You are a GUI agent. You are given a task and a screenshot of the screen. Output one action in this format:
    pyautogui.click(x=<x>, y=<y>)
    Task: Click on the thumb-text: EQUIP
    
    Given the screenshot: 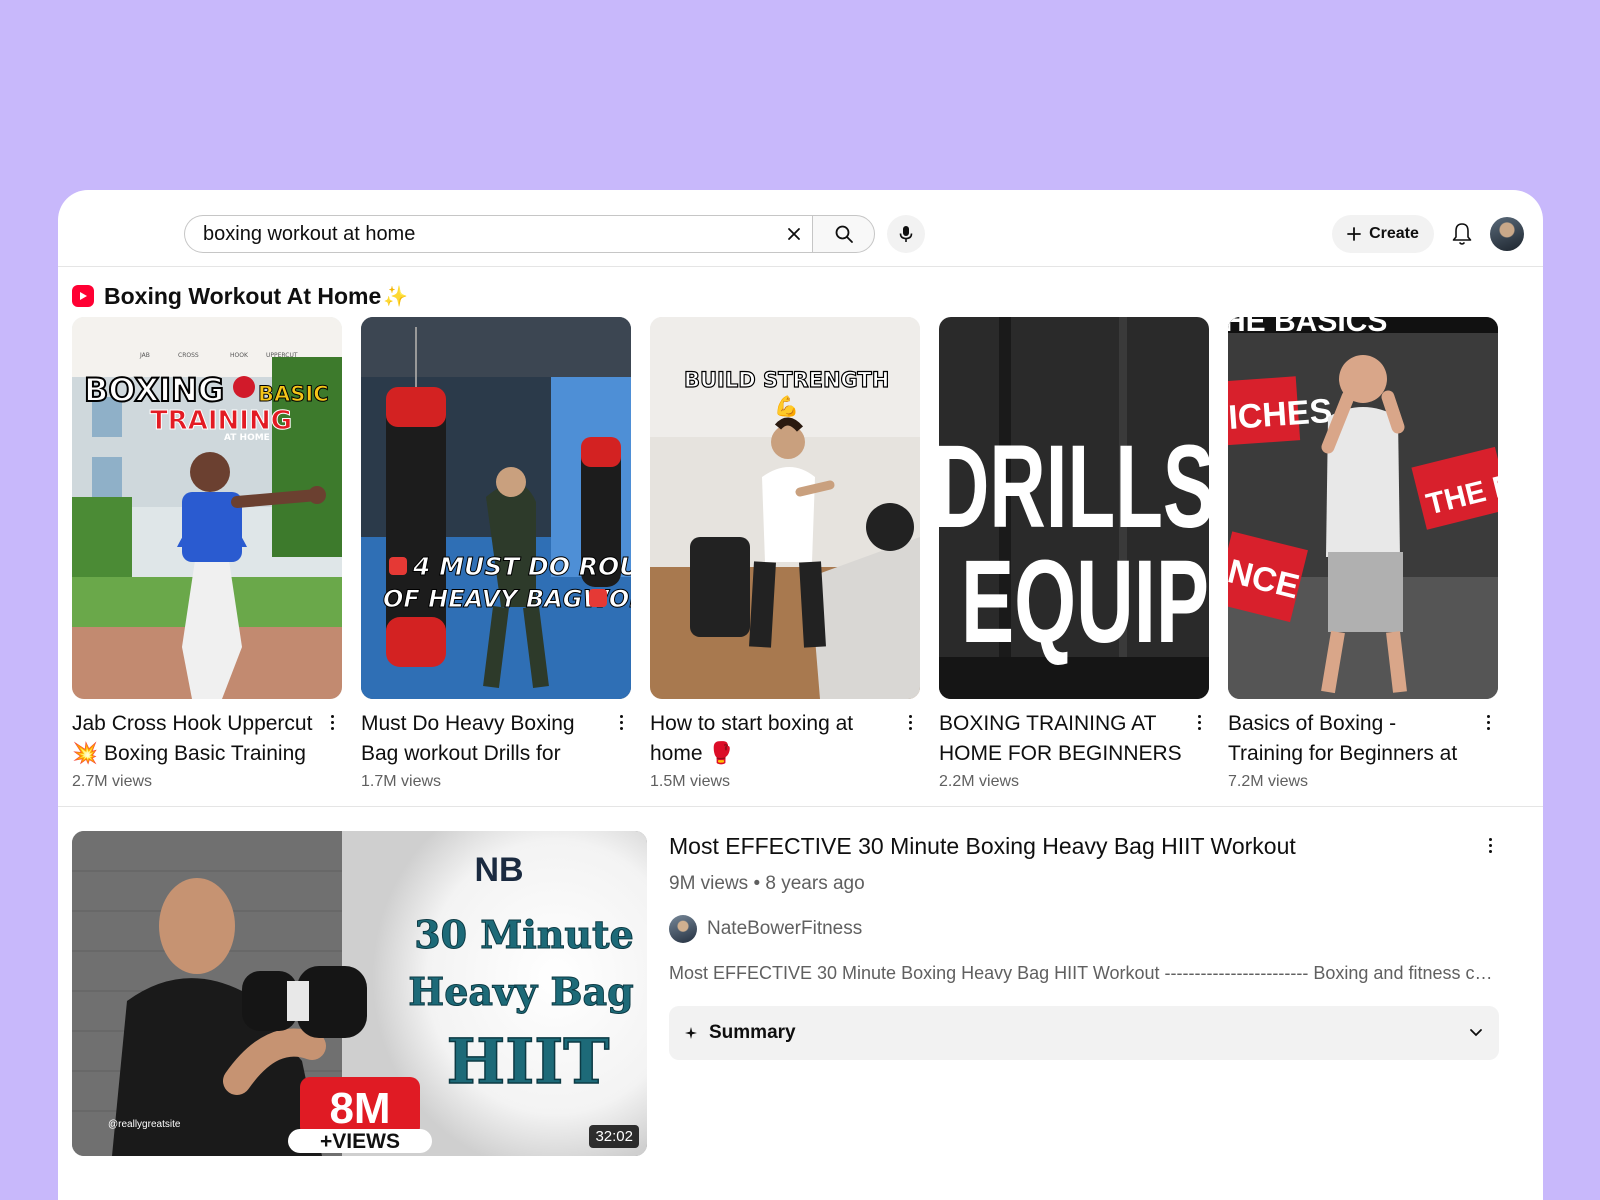 What is the action you would take?
    pyautogui.click(x=1085, y=602)
    